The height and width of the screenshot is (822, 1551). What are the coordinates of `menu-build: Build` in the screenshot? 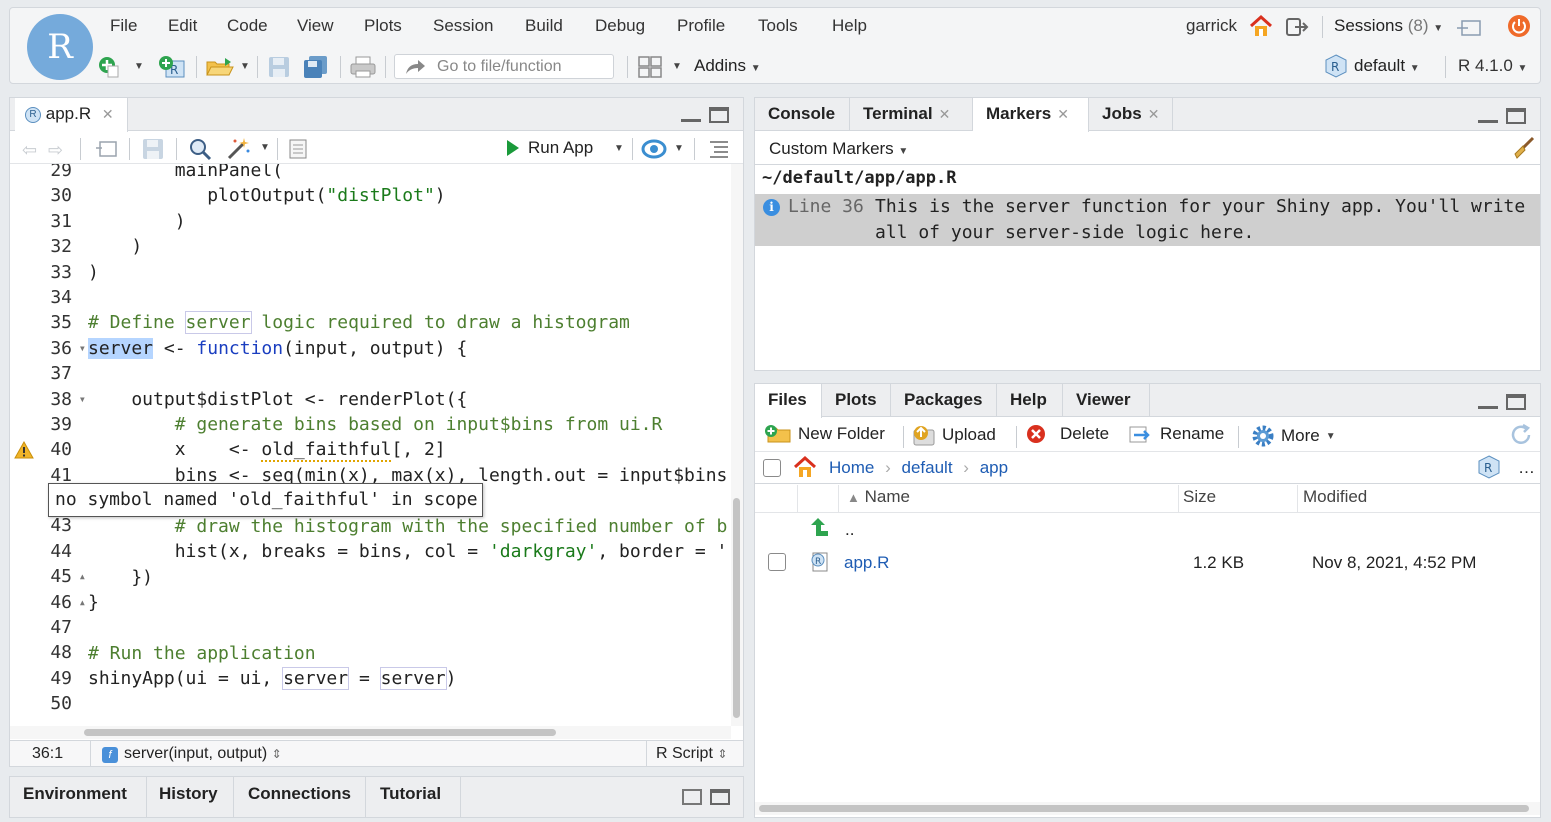 It's located at (544, 26).